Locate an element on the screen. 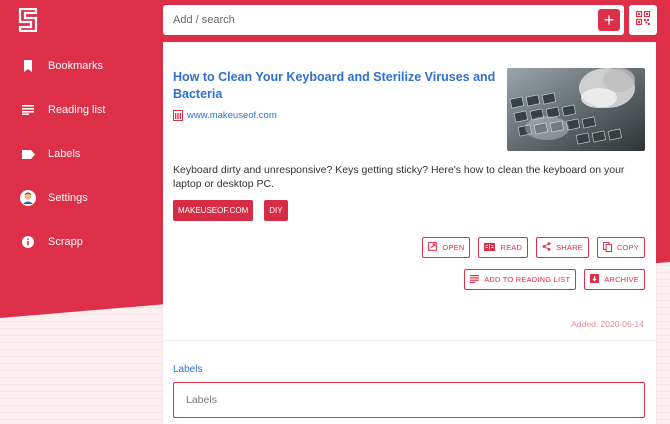  bookmark-icon is located at coordinates (28, 66).